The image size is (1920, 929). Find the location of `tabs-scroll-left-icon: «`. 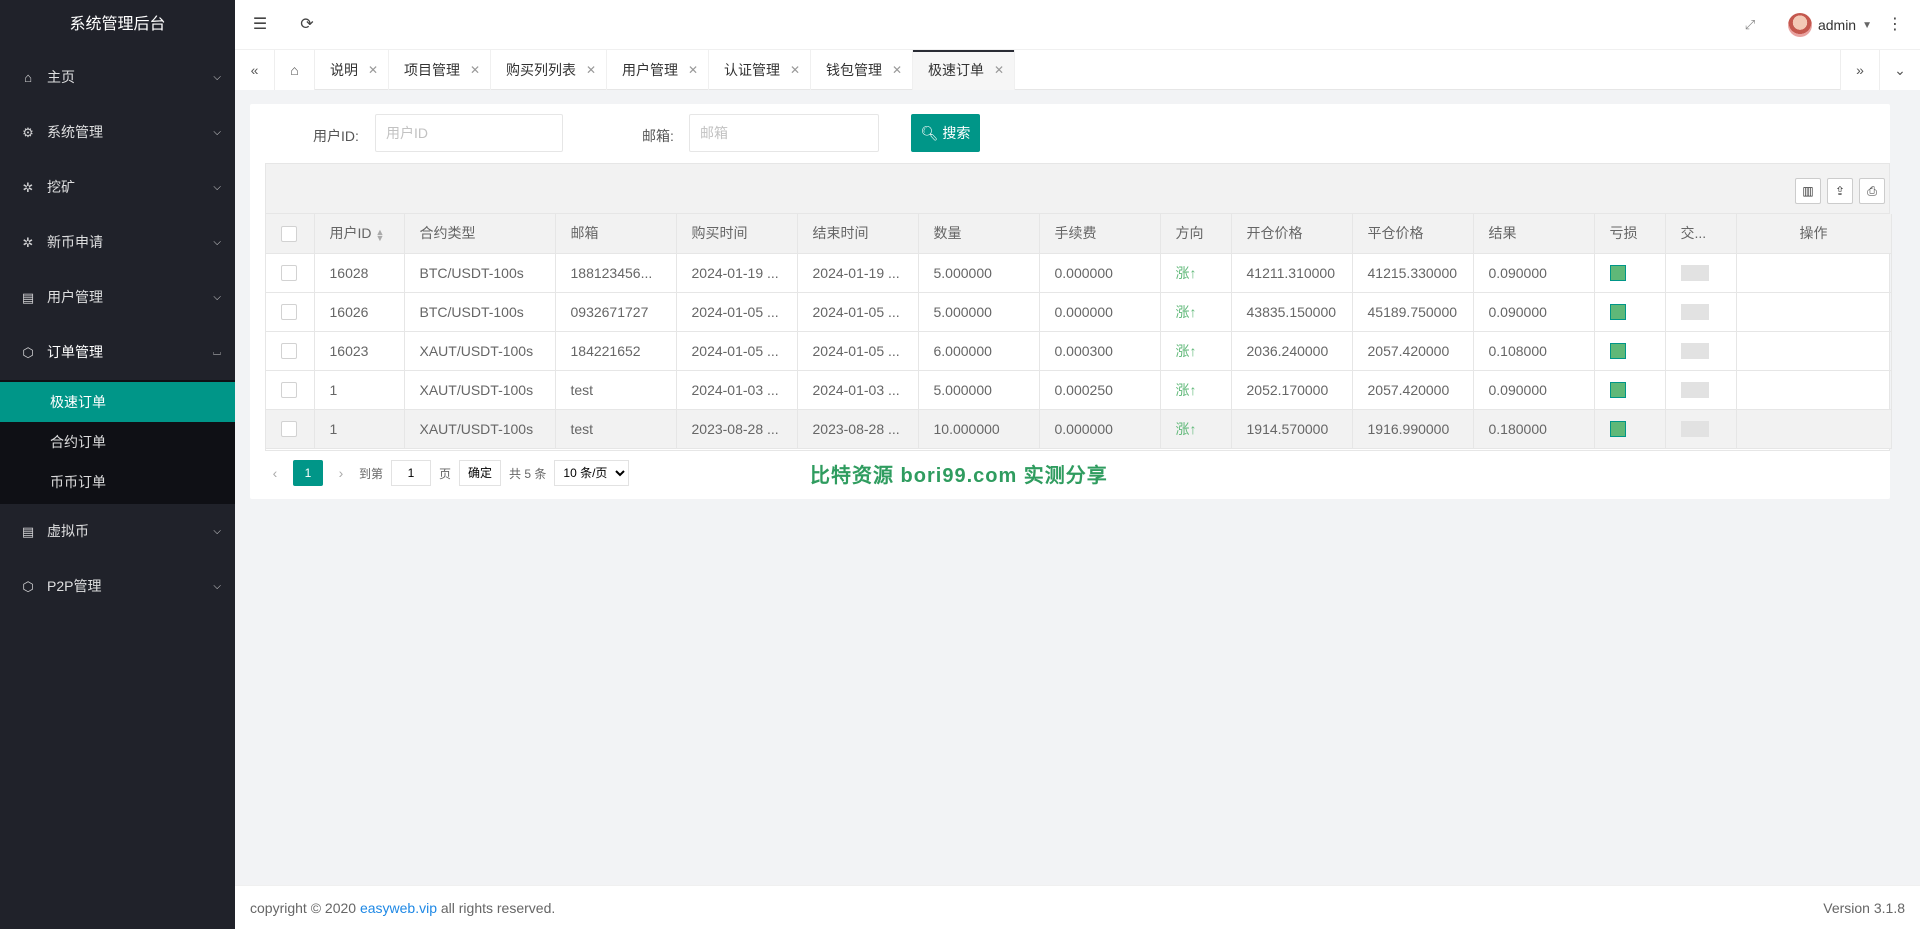

tabs-scroll-left-icon: « is located at coordinates (255, 70).